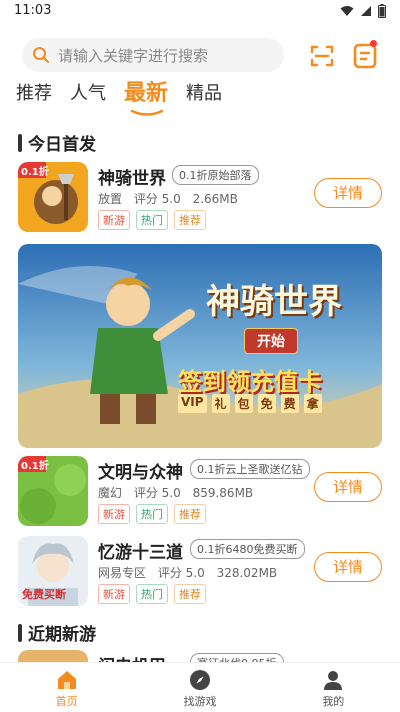  I want to click on category-tabs: 推荐 人气 最新 精品, so click(128, 98).